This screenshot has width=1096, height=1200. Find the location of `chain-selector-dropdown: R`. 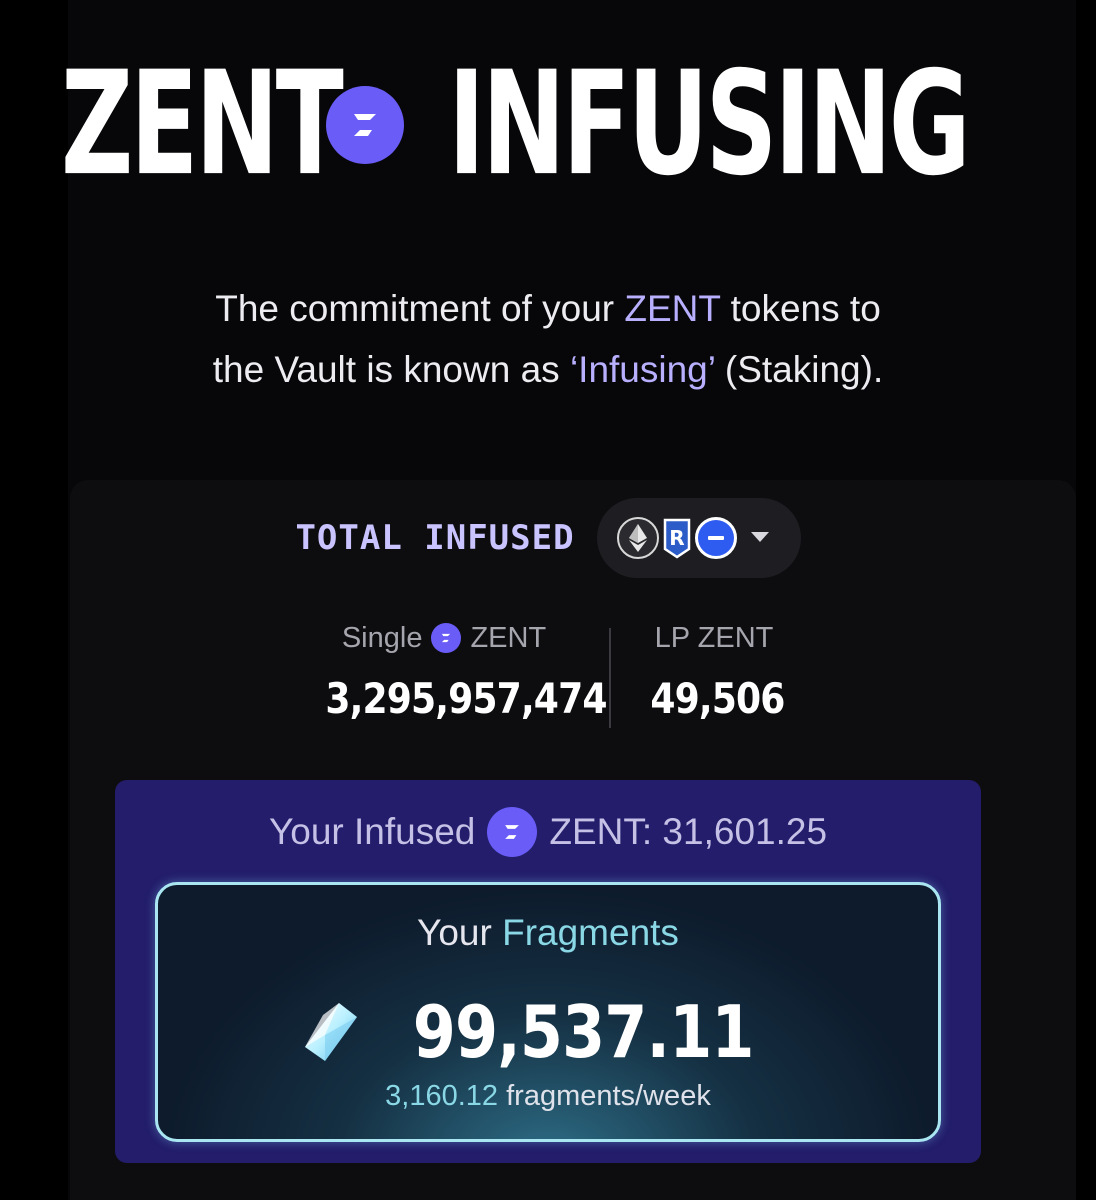

chain-selector-dropdown: R is located at coordinates (698, 538).